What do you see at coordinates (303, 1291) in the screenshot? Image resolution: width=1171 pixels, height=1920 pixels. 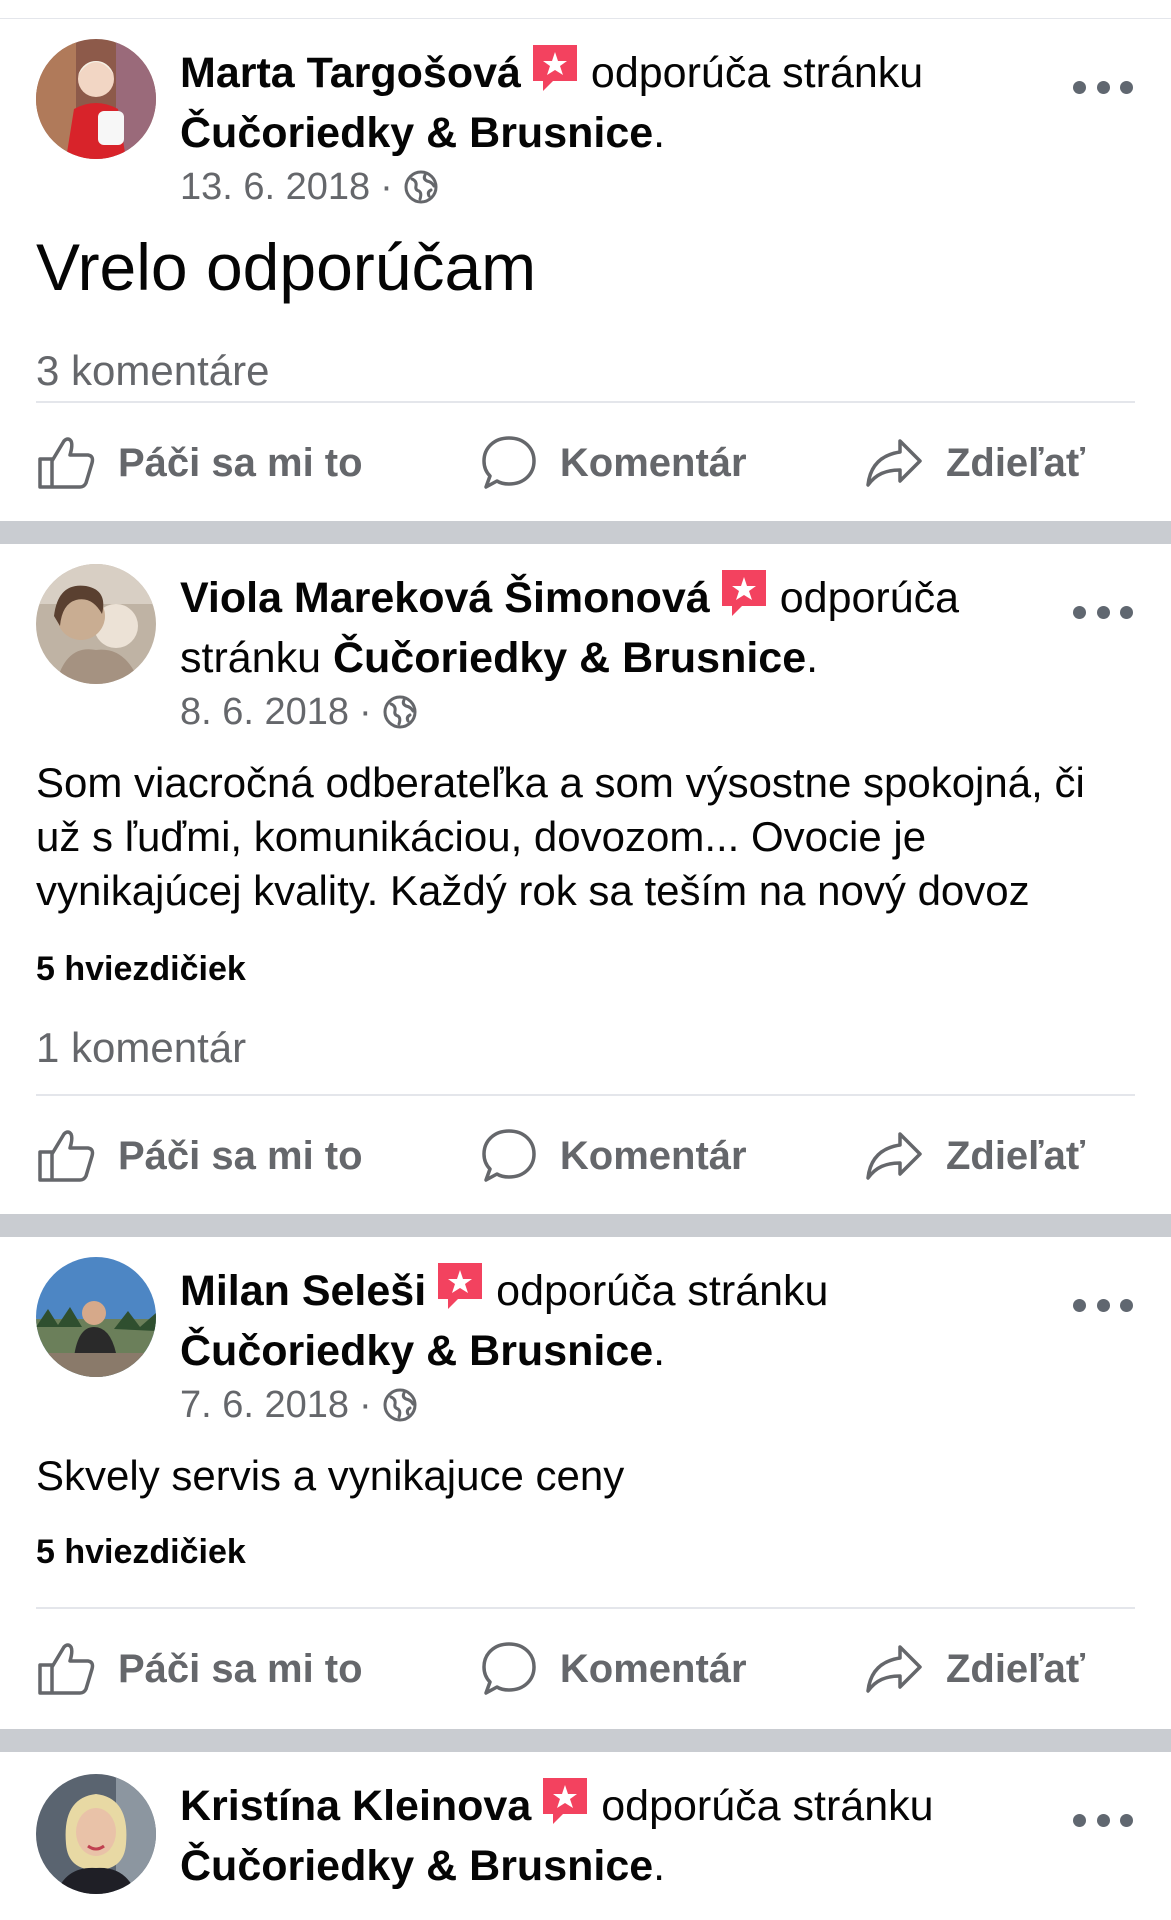 I see `author-name: Milan Seleši` at bounding box center [303, 1291].